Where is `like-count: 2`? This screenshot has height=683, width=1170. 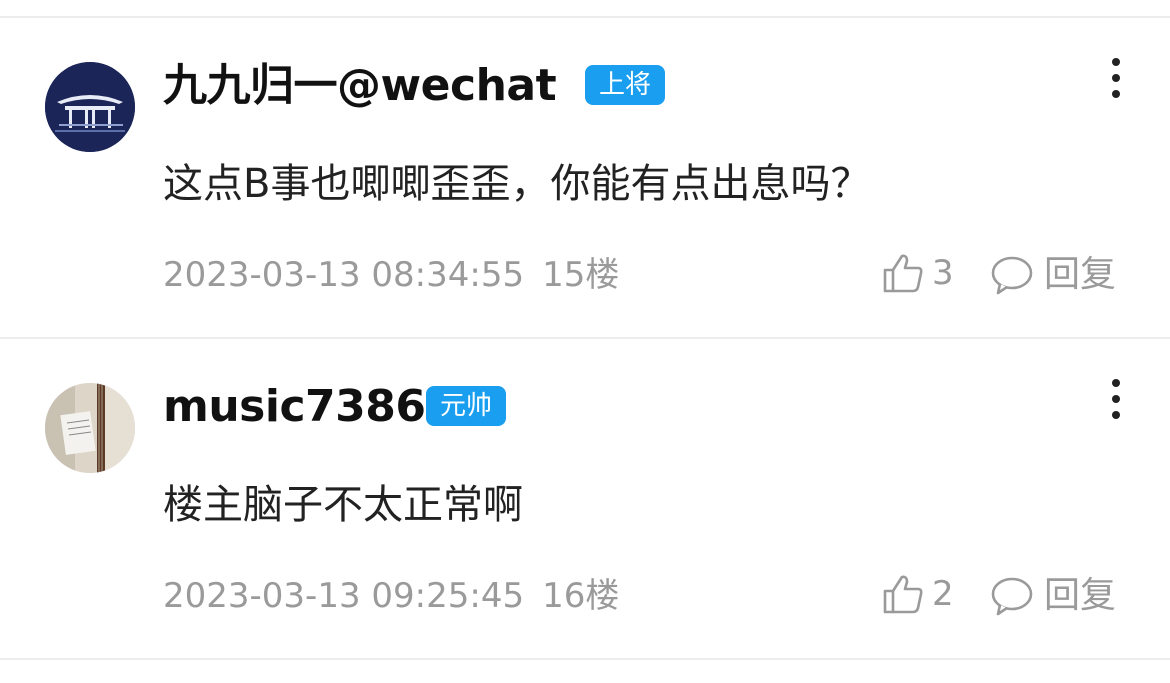
like-count: 2 is located at coordinates (943, 594).